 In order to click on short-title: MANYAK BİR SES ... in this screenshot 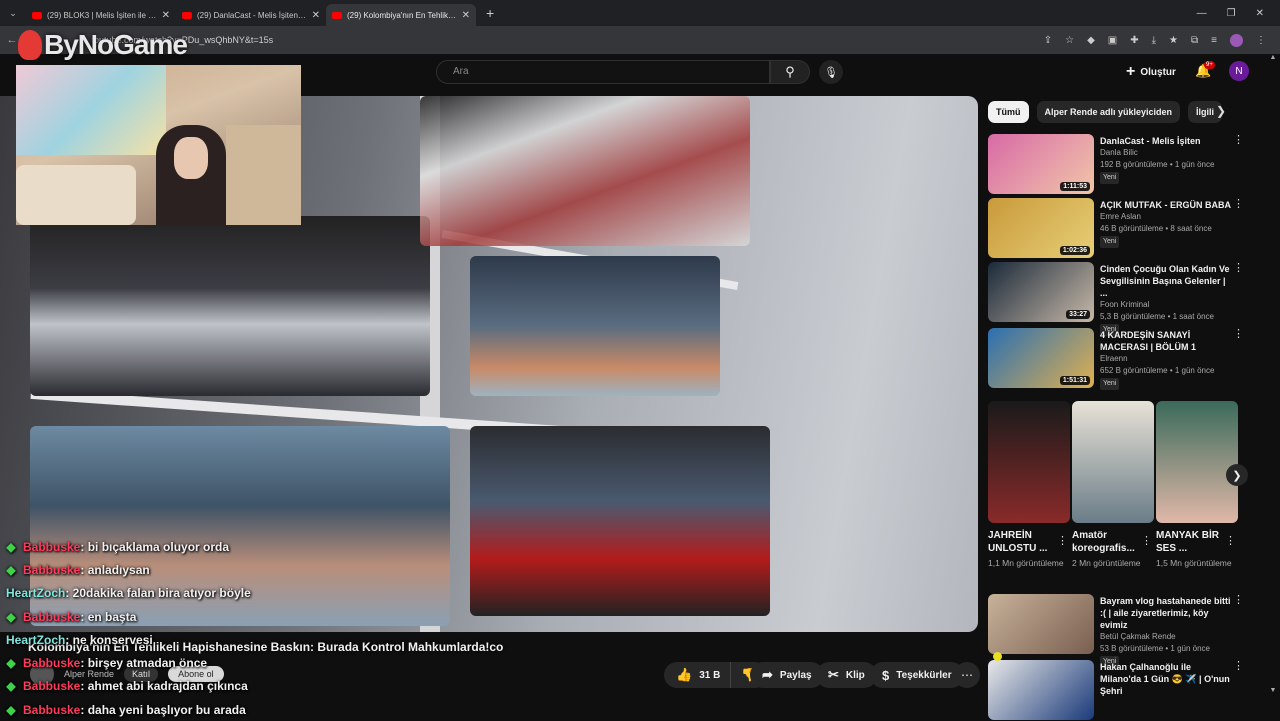, I will do `click(1190, 542)`.